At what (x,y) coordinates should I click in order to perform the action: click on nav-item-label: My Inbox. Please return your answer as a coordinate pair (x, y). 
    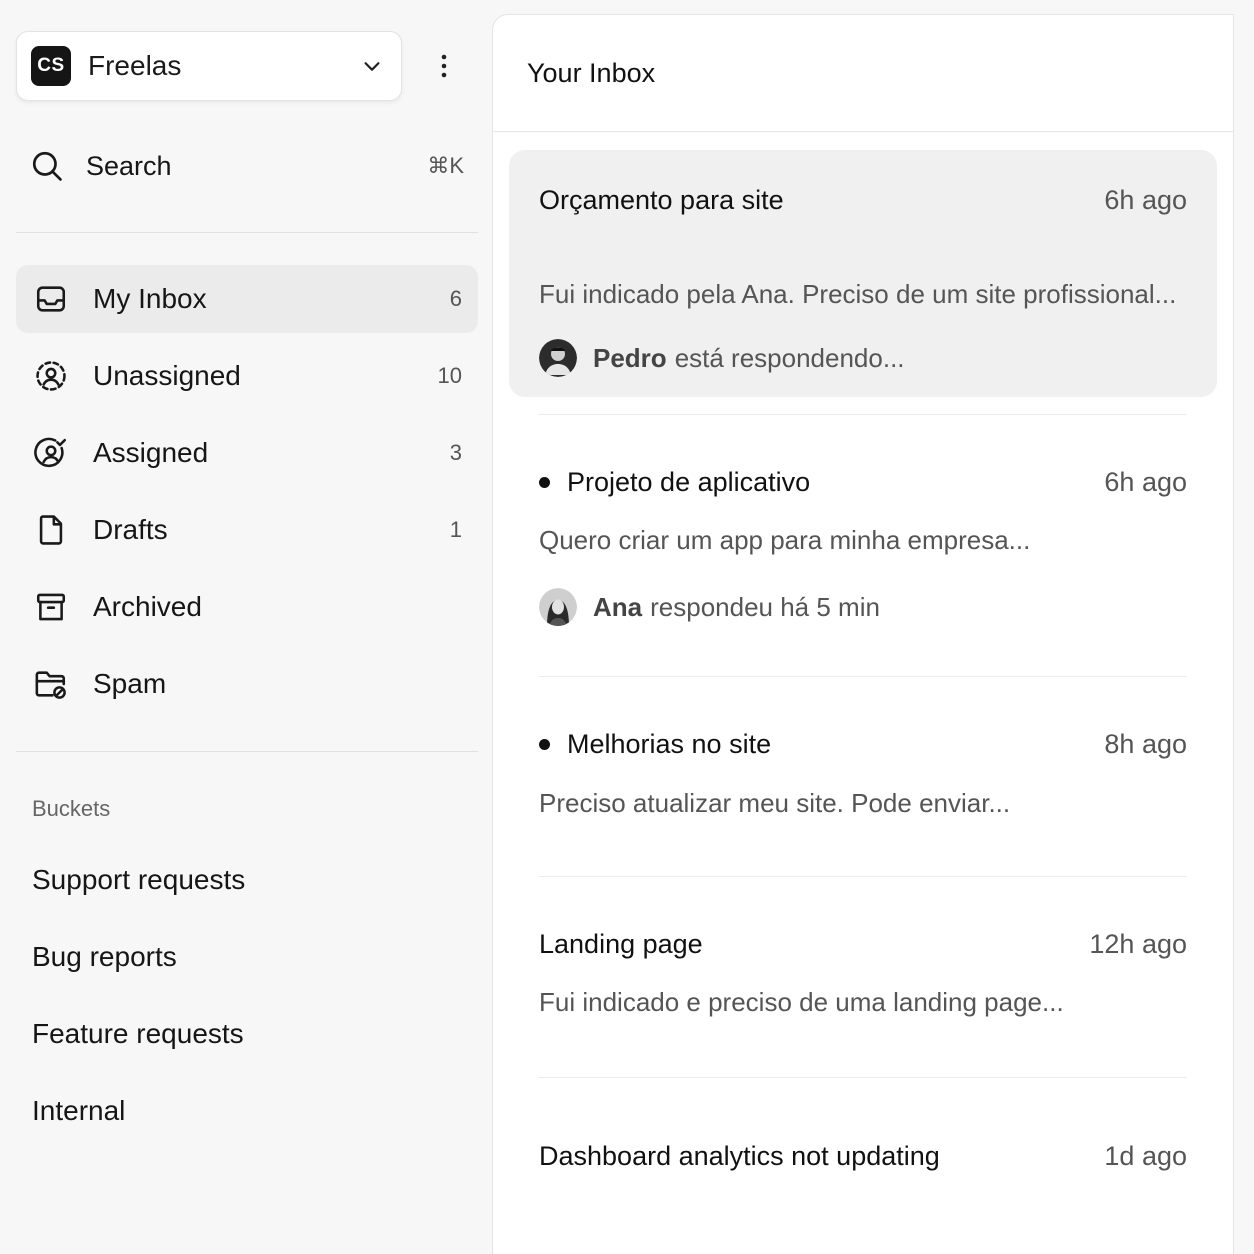
    Looking at the image, I should click on (150, 298).